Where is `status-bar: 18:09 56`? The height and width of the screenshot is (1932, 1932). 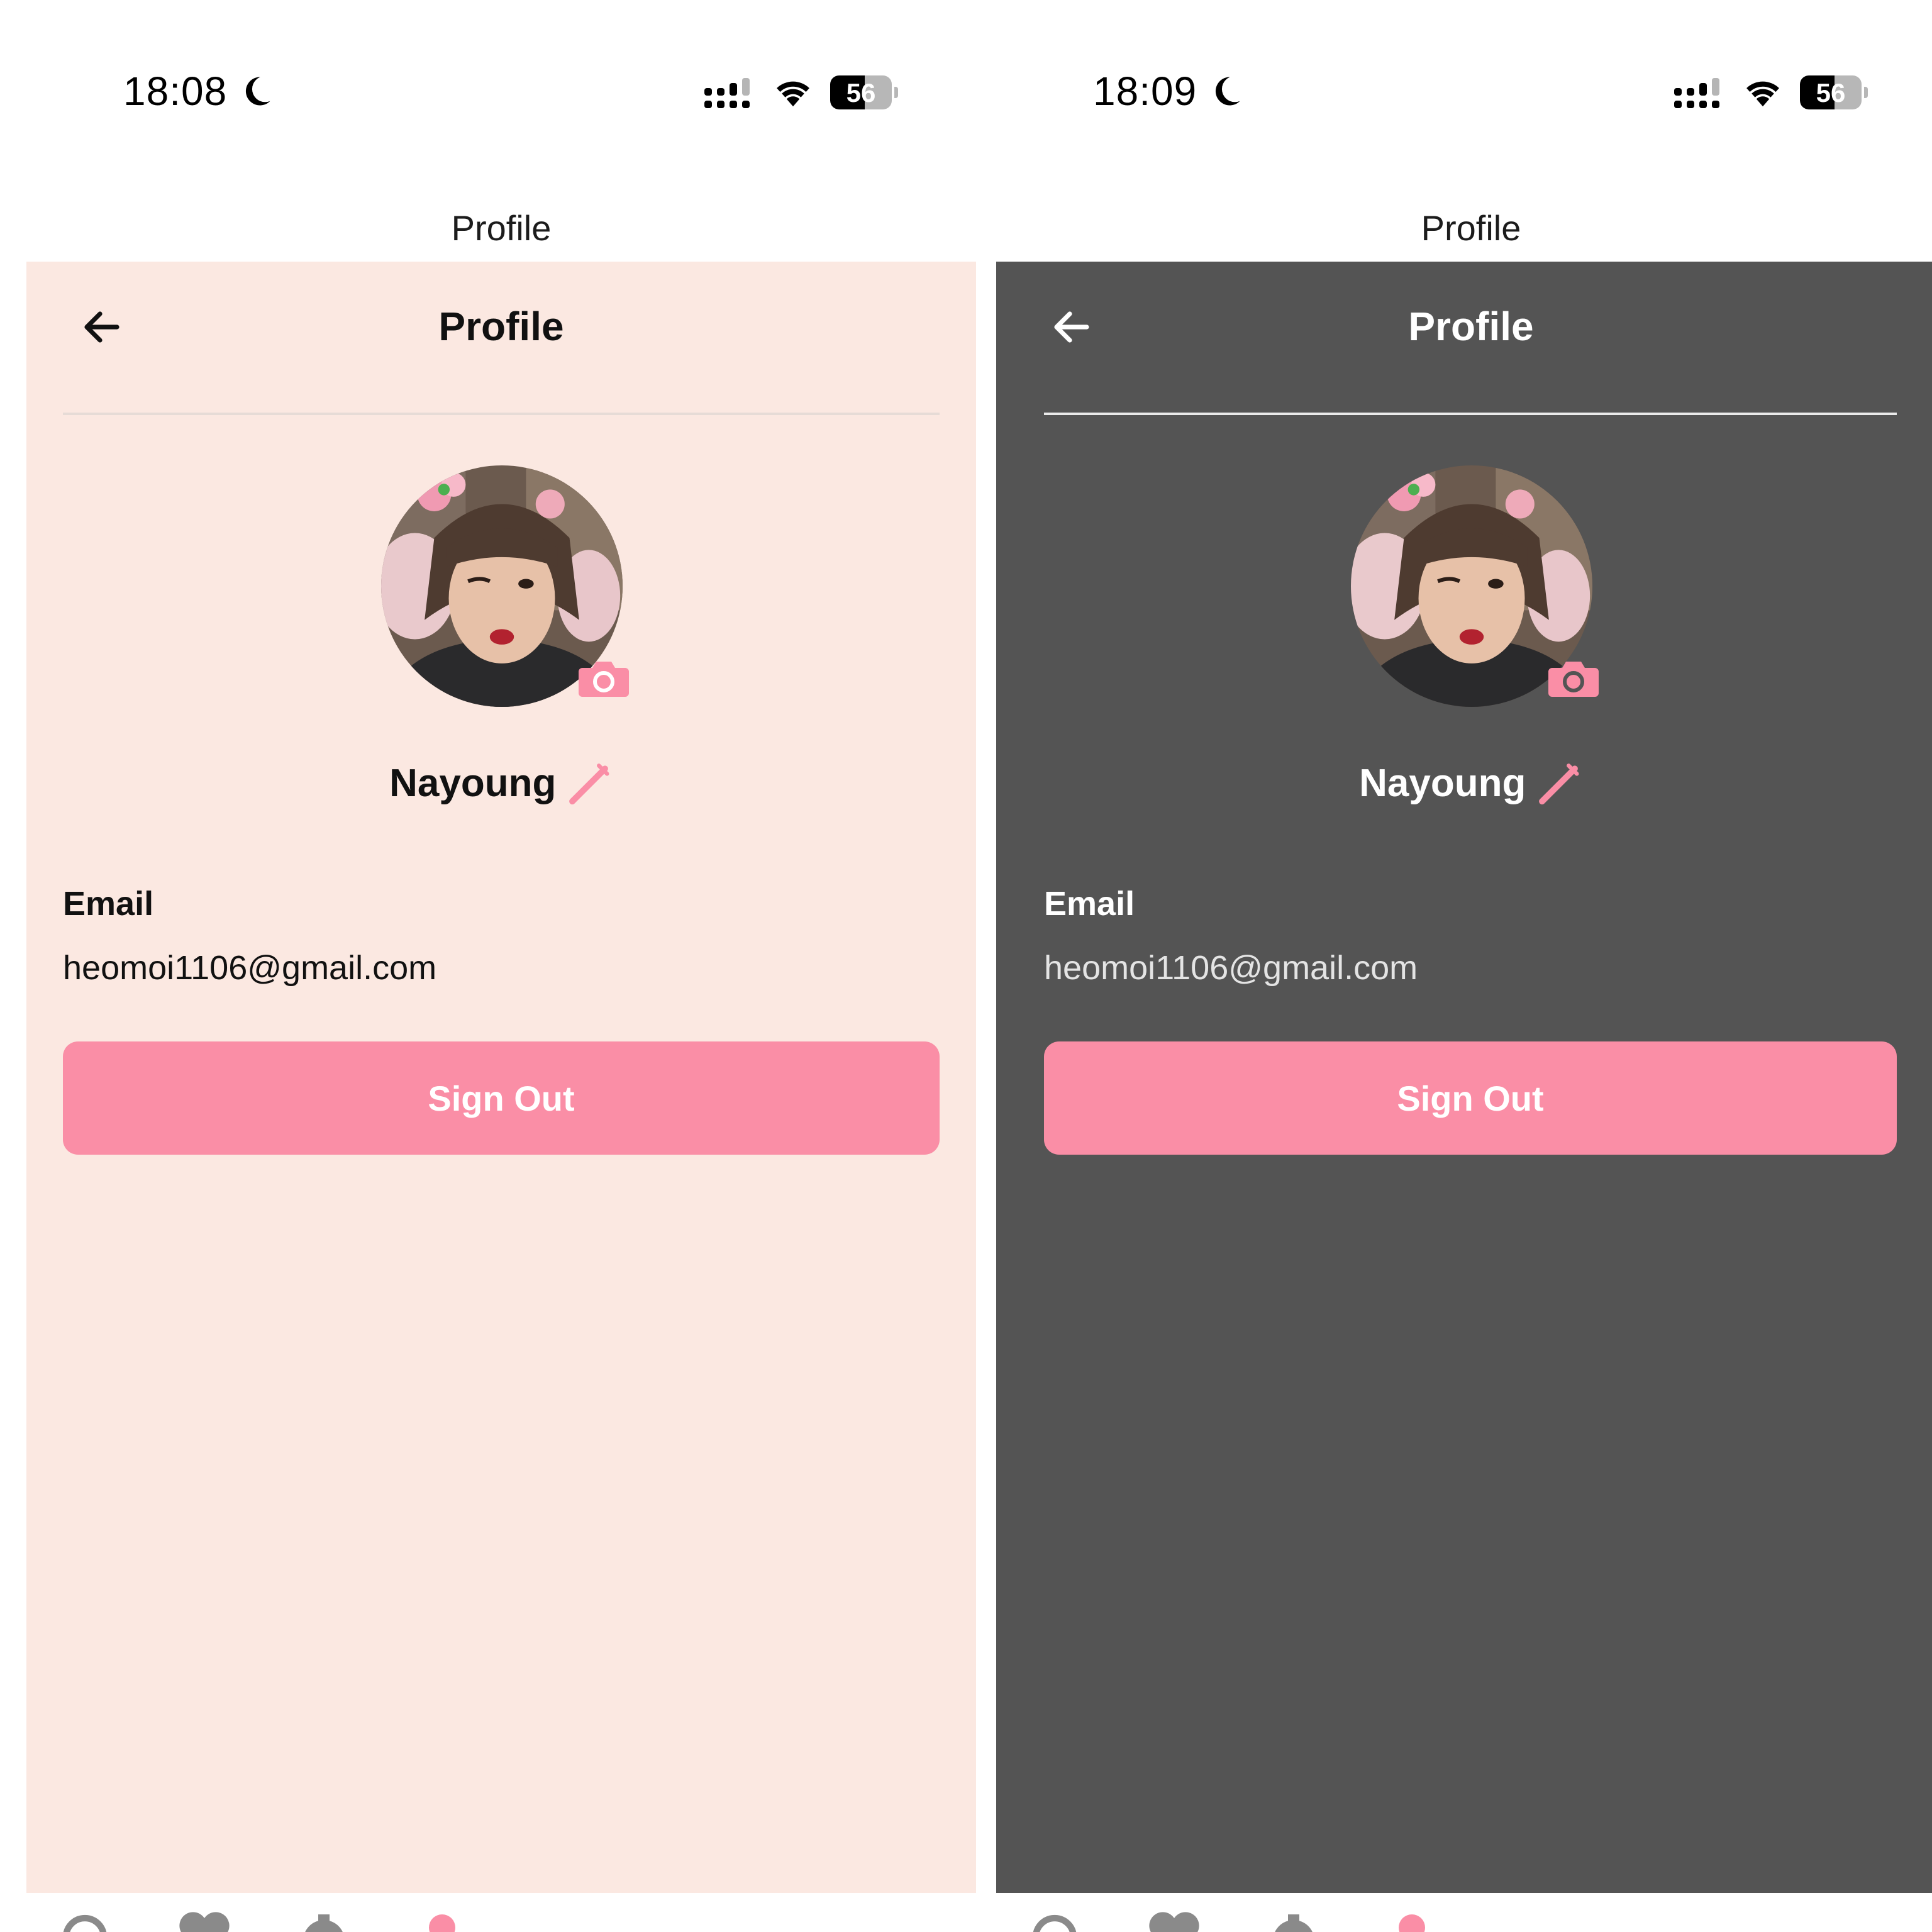
status-bar: 18:09 56 is located at coordinates (1464, 88).